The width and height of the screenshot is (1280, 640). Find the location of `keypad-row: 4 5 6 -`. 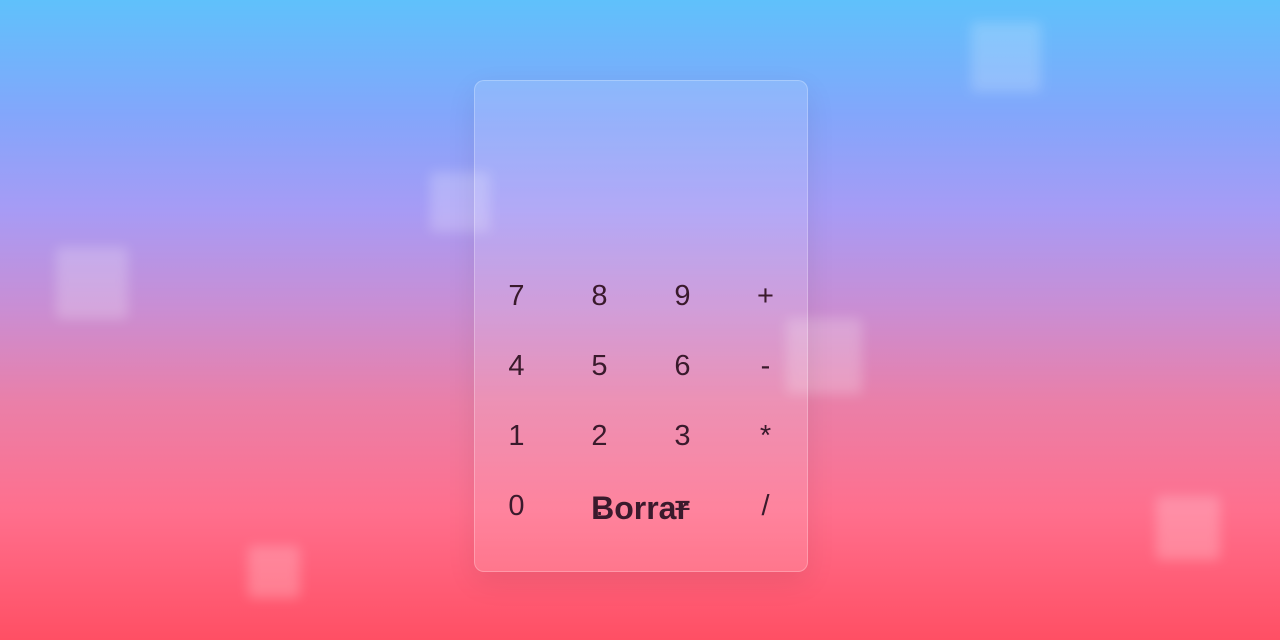

keypad-row: 4 5 6 - is located at coordinates (641, 366).